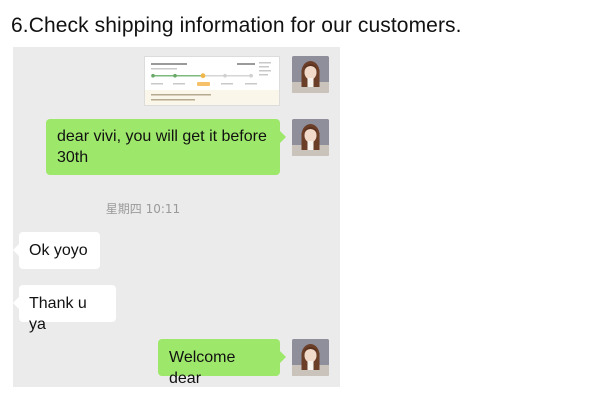 Image resolution: width=600 pixels, height=401 pixels. I want to click on message-text: Ok yoyo, so click(58, 250).